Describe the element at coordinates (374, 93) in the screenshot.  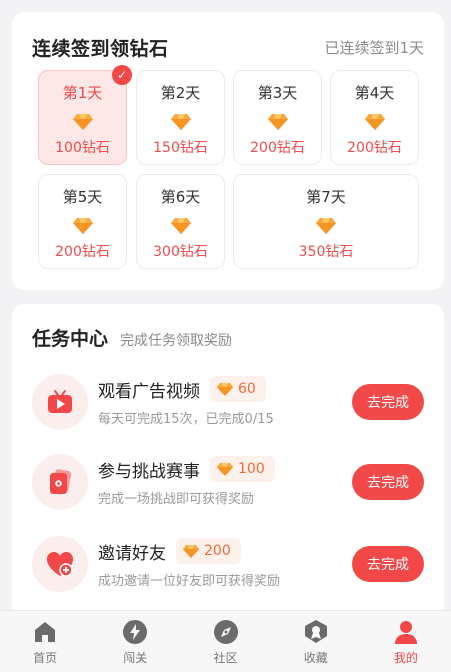
I see `day-label: 第4天` at that location.